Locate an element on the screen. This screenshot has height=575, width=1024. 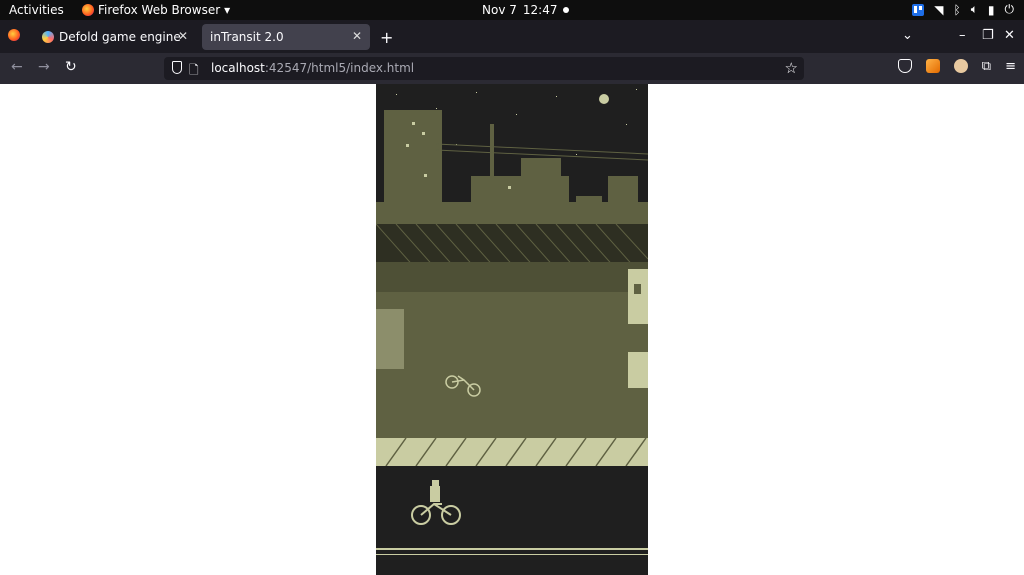
activities-button: Activities is located at coordinates (36, 10).